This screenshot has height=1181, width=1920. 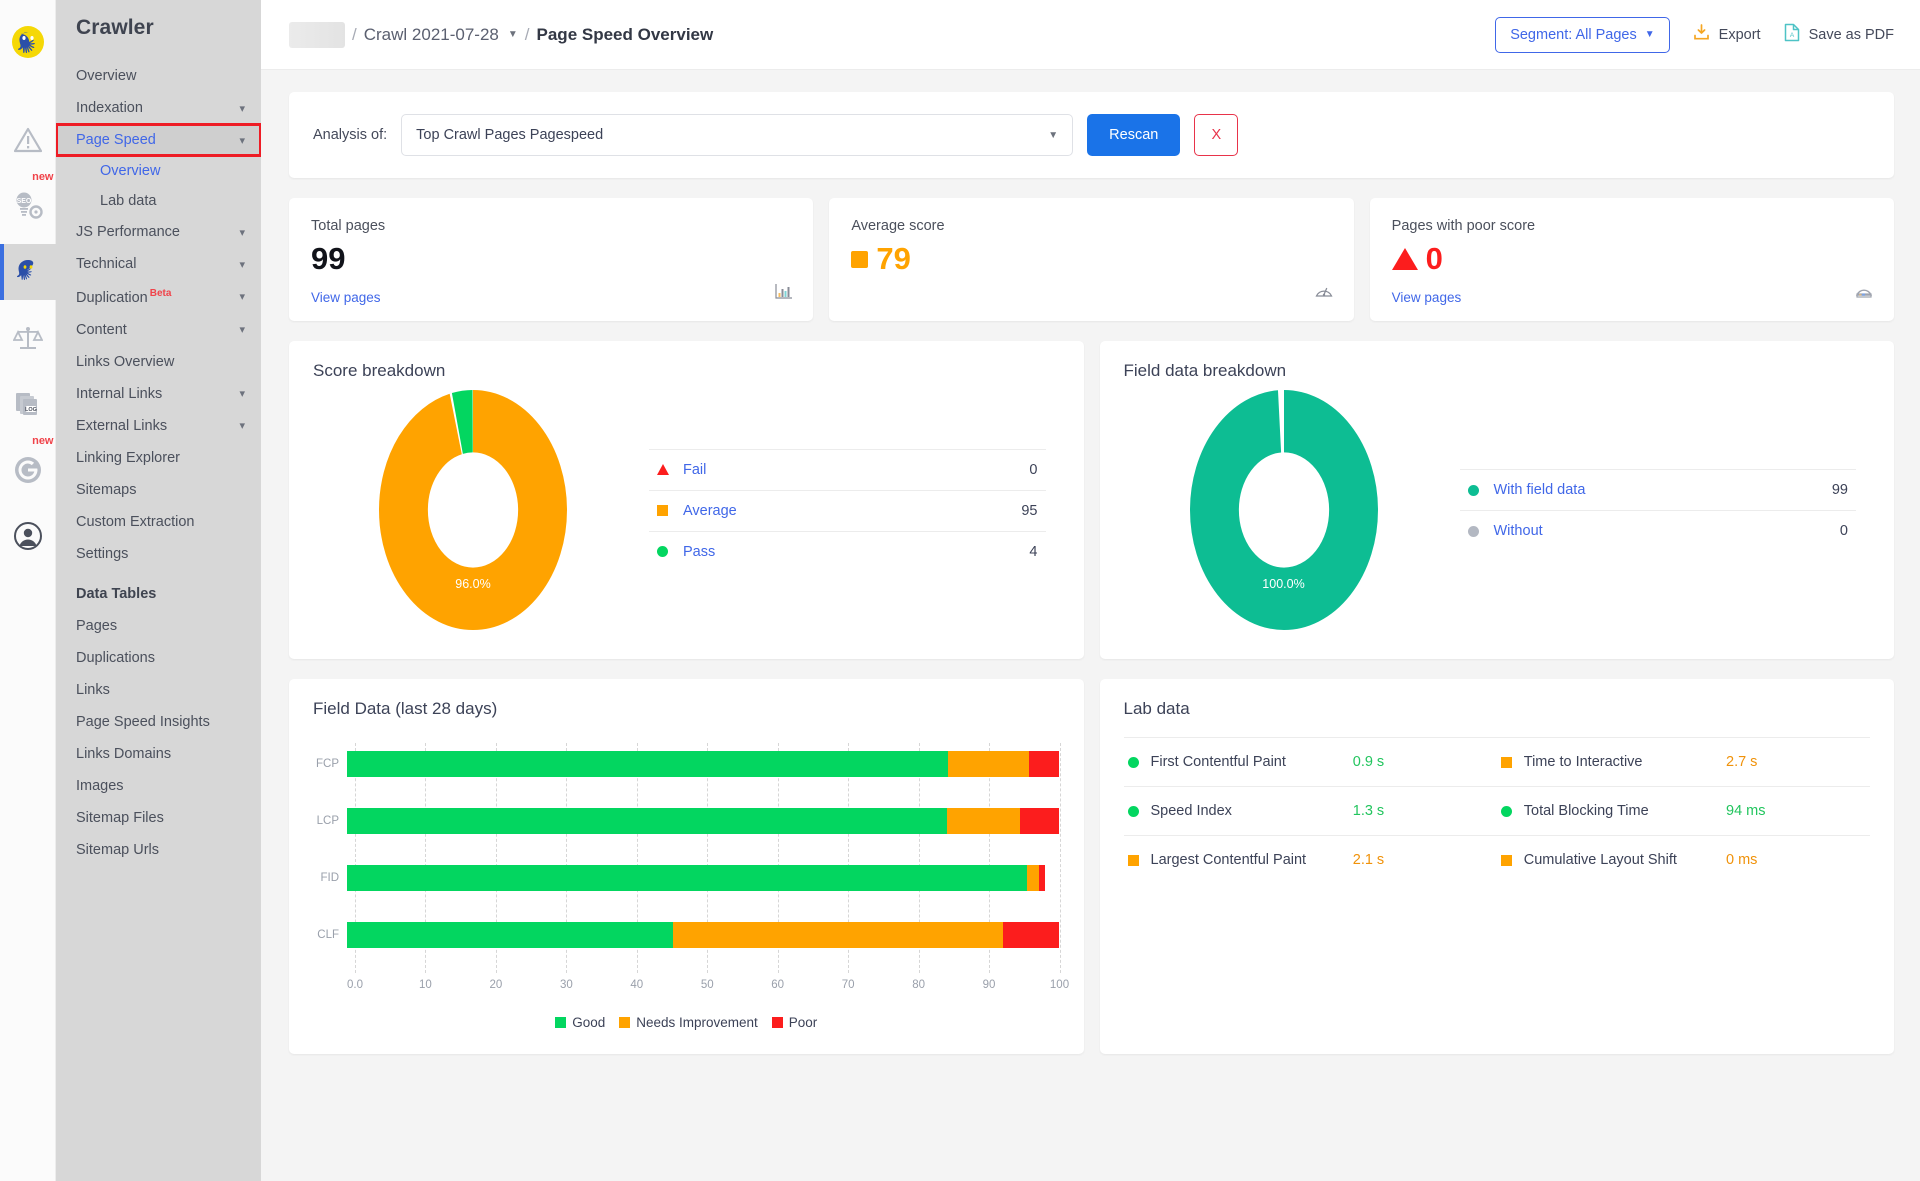 I want to click on sidebar-item-label: Technical, so click(x=106, y=264).